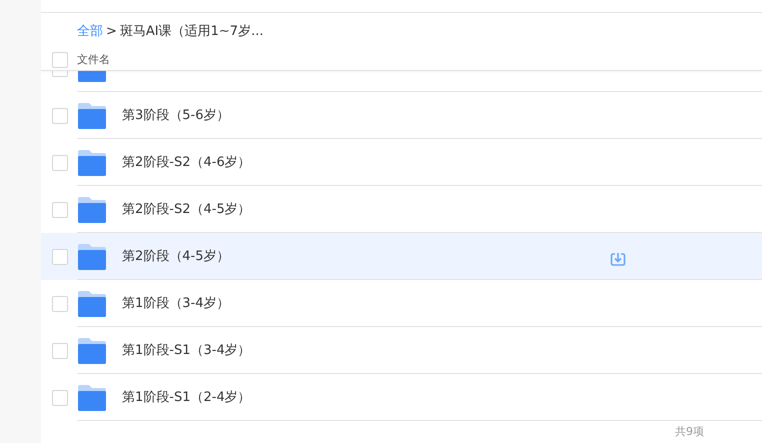 This screenshot has height=443, width=762. What do you see at coordinates (93, 60) in the screenshot?
I see `column-header: 文件名` at bounding box center [93, 60].